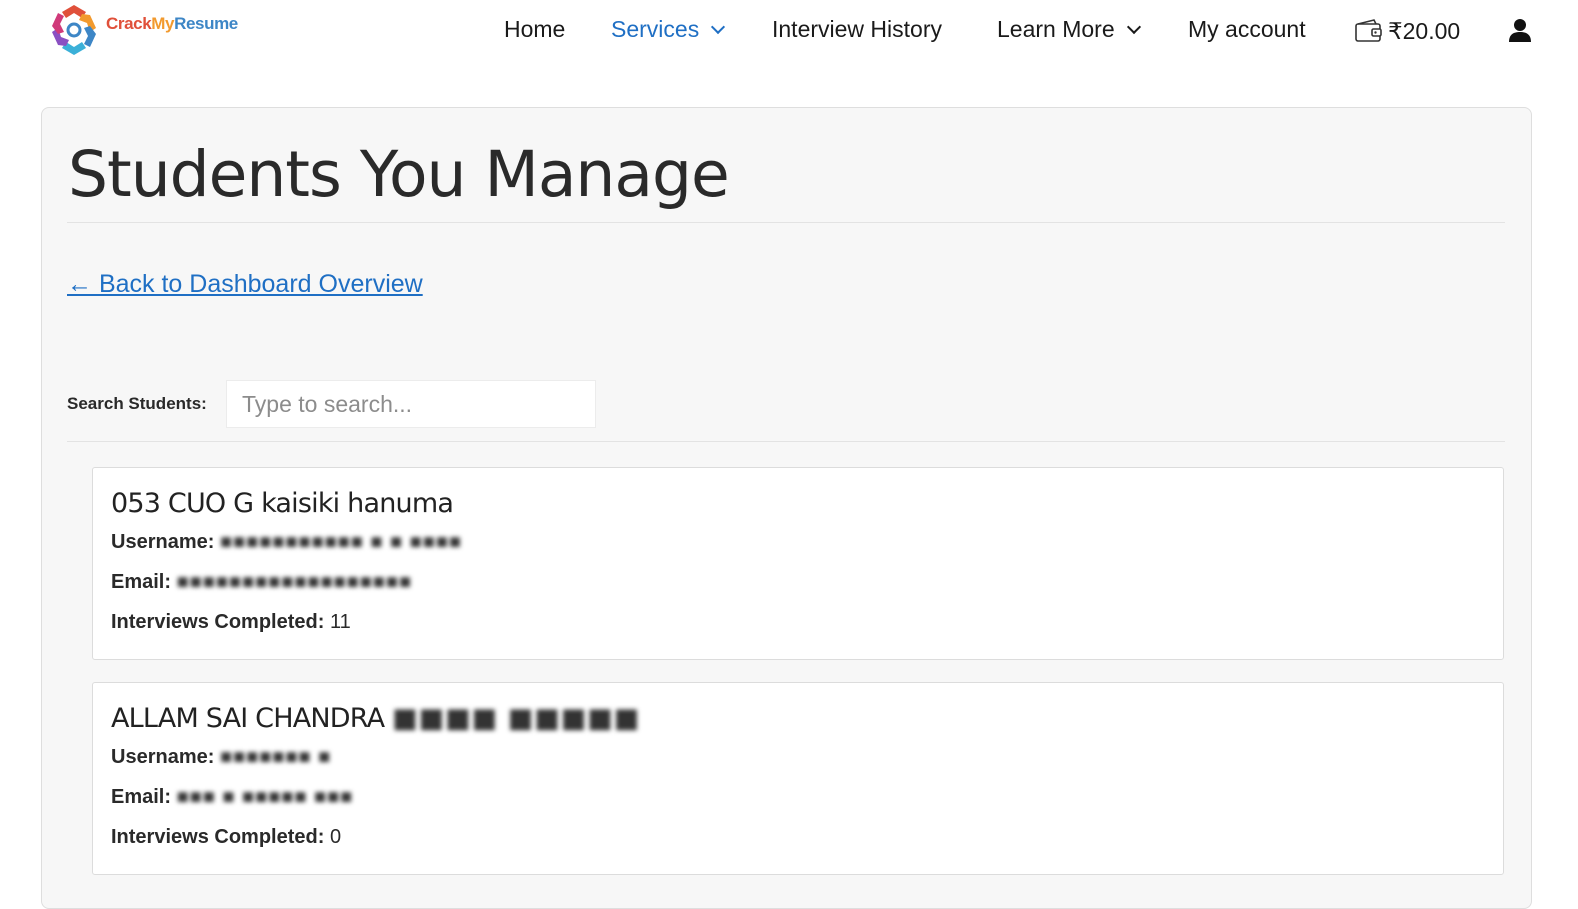  Describe the element at coordinates (137, 403) in the screenshot. I see `search-label: Search Students:` at that location.